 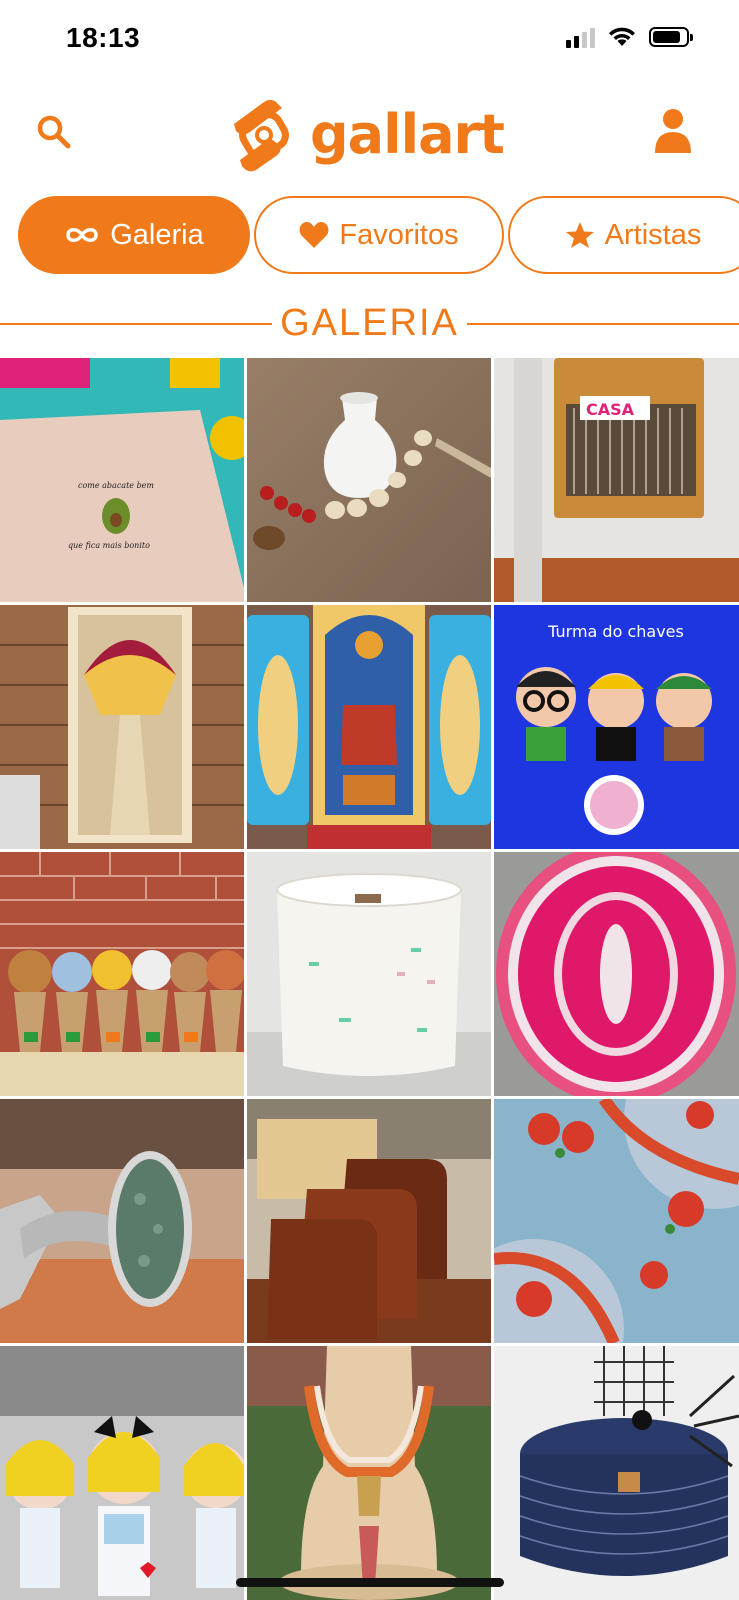 What do you see at coordinates (579, 235) in the screenshot?
I see `star-icon` at bounding box center [579, 235].